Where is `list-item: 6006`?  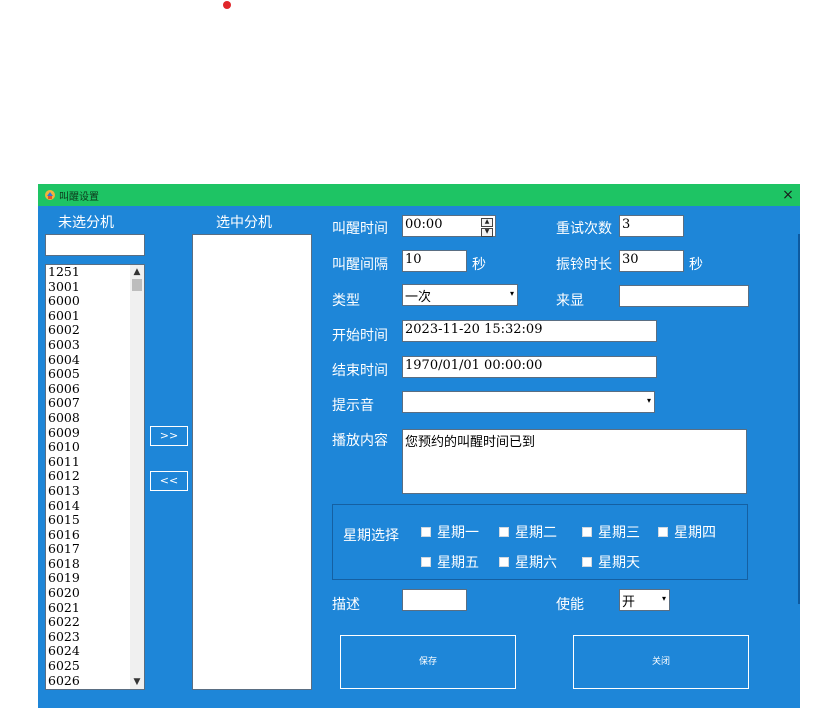
list-item: 6006 is located at coordinates (64, 389).